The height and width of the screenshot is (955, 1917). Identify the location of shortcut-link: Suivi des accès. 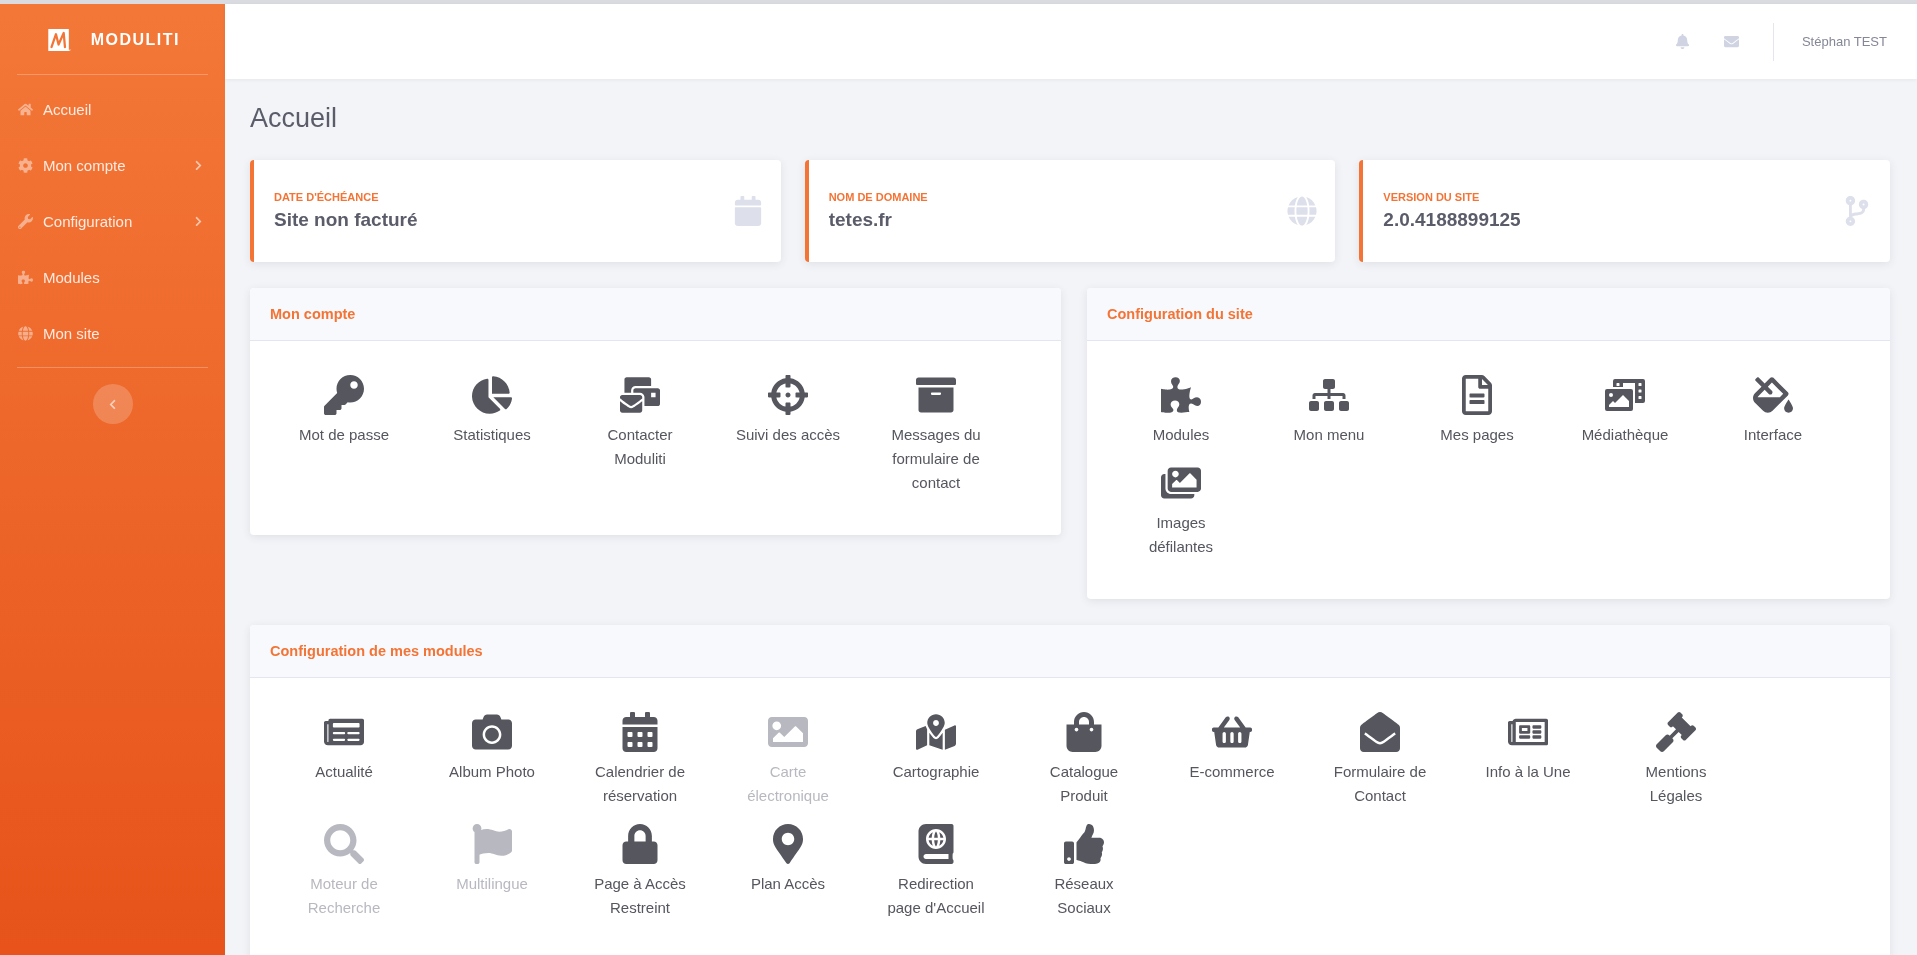
(788, 435).